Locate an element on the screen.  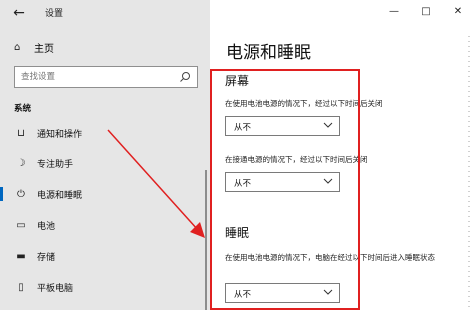
notification-icon: ⊔ is located at coordinates (21, 133).